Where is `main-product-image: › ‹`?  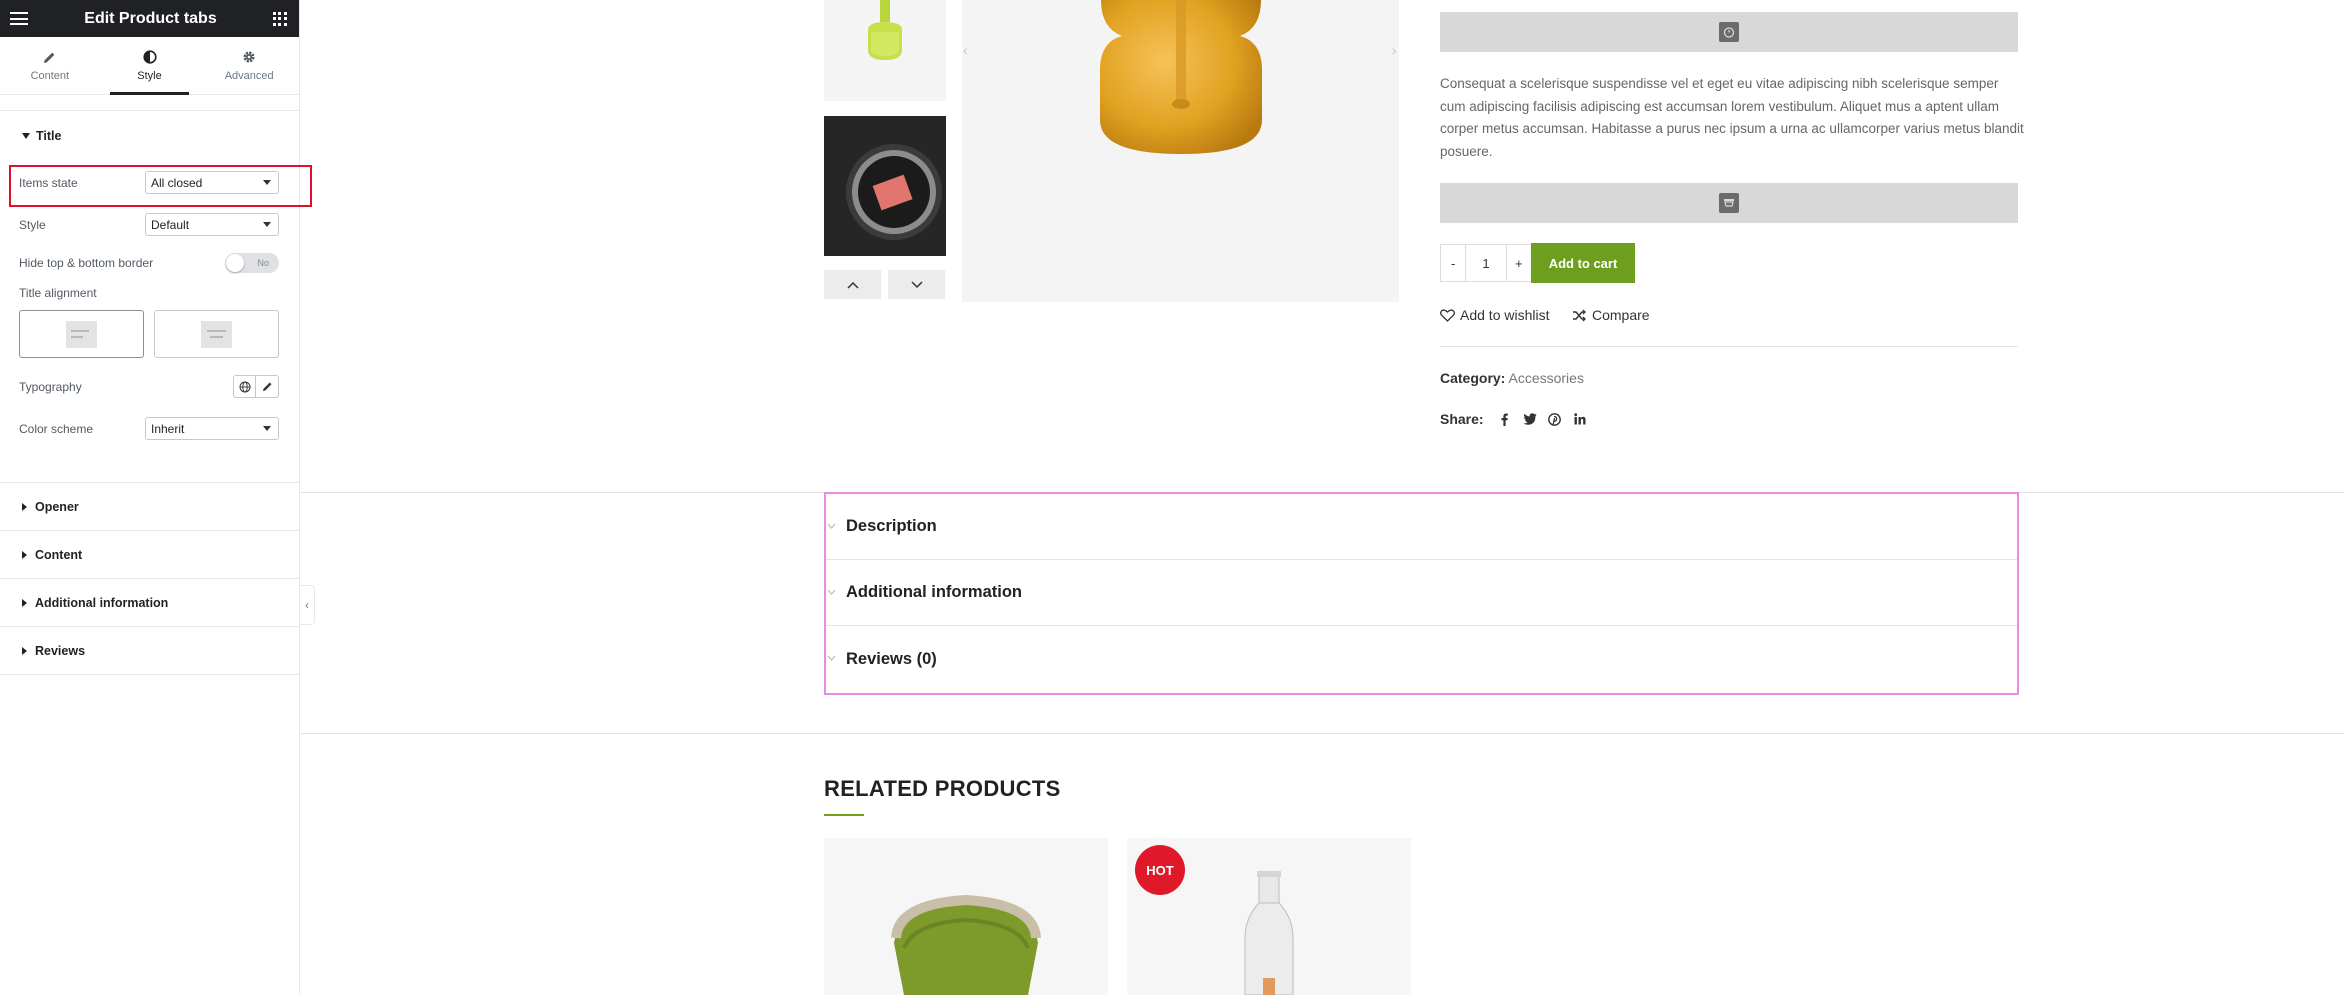
main-product-image: › ‹ is located at coordinates (1180, 151).